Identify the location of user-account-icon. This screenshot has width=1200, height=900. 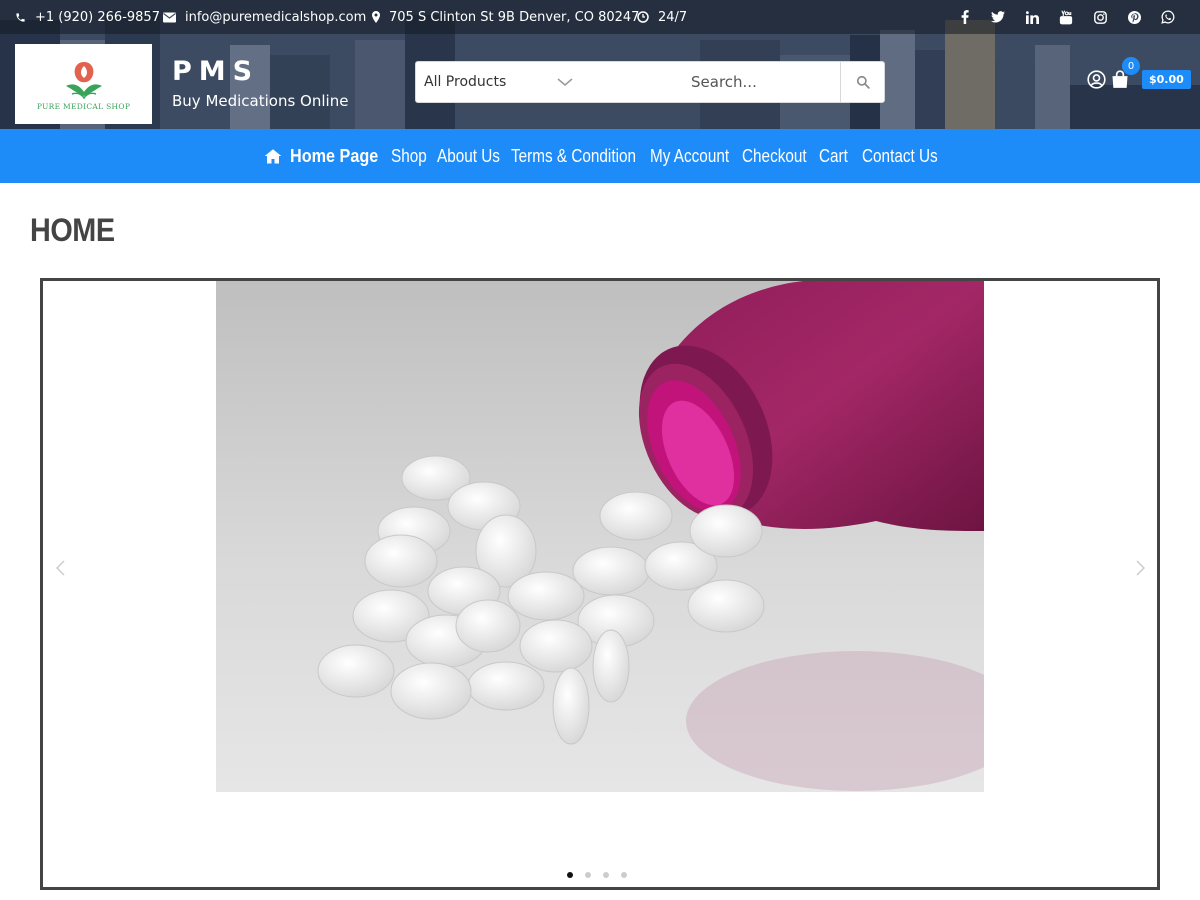
(1096, 79).